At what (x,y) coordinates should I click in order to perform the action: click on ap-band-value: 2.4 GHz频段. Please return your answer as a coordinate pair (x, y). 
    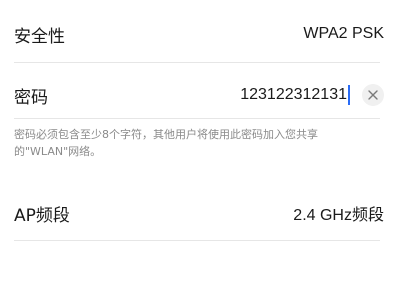
    Looking at the image, I should click on (338, 215).